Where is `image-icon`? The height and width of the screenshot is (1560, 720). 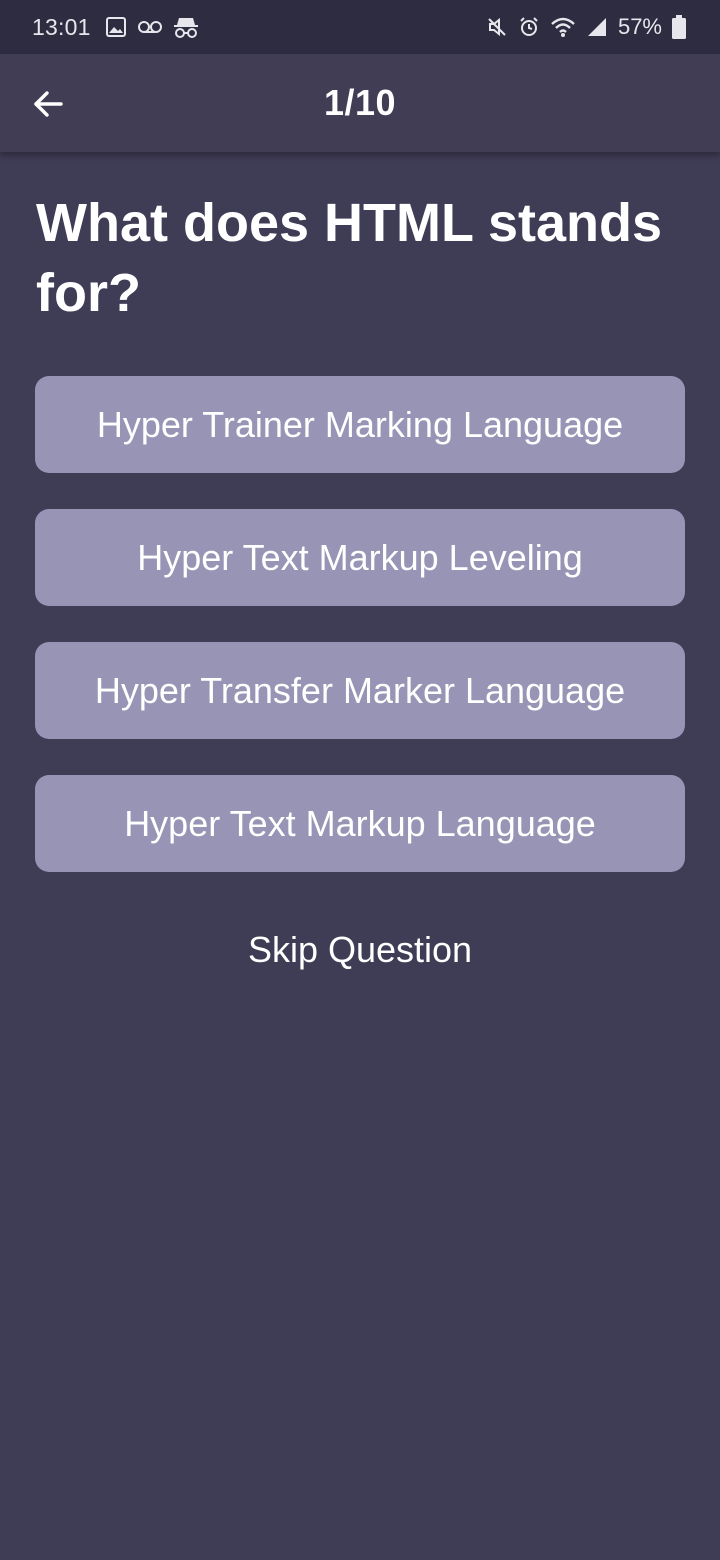 image-icon is located at coordinates (116, 27).